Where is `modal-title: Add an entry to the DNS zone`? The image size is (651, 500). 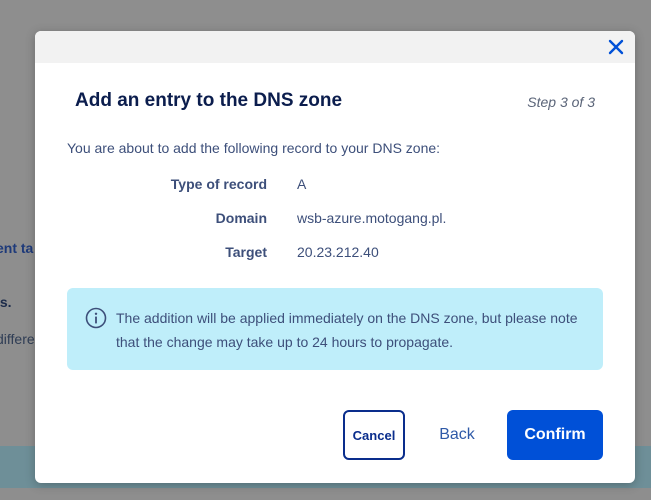
modal-title: Add an entry to the DNS zone is located at coordinates (209, 100).